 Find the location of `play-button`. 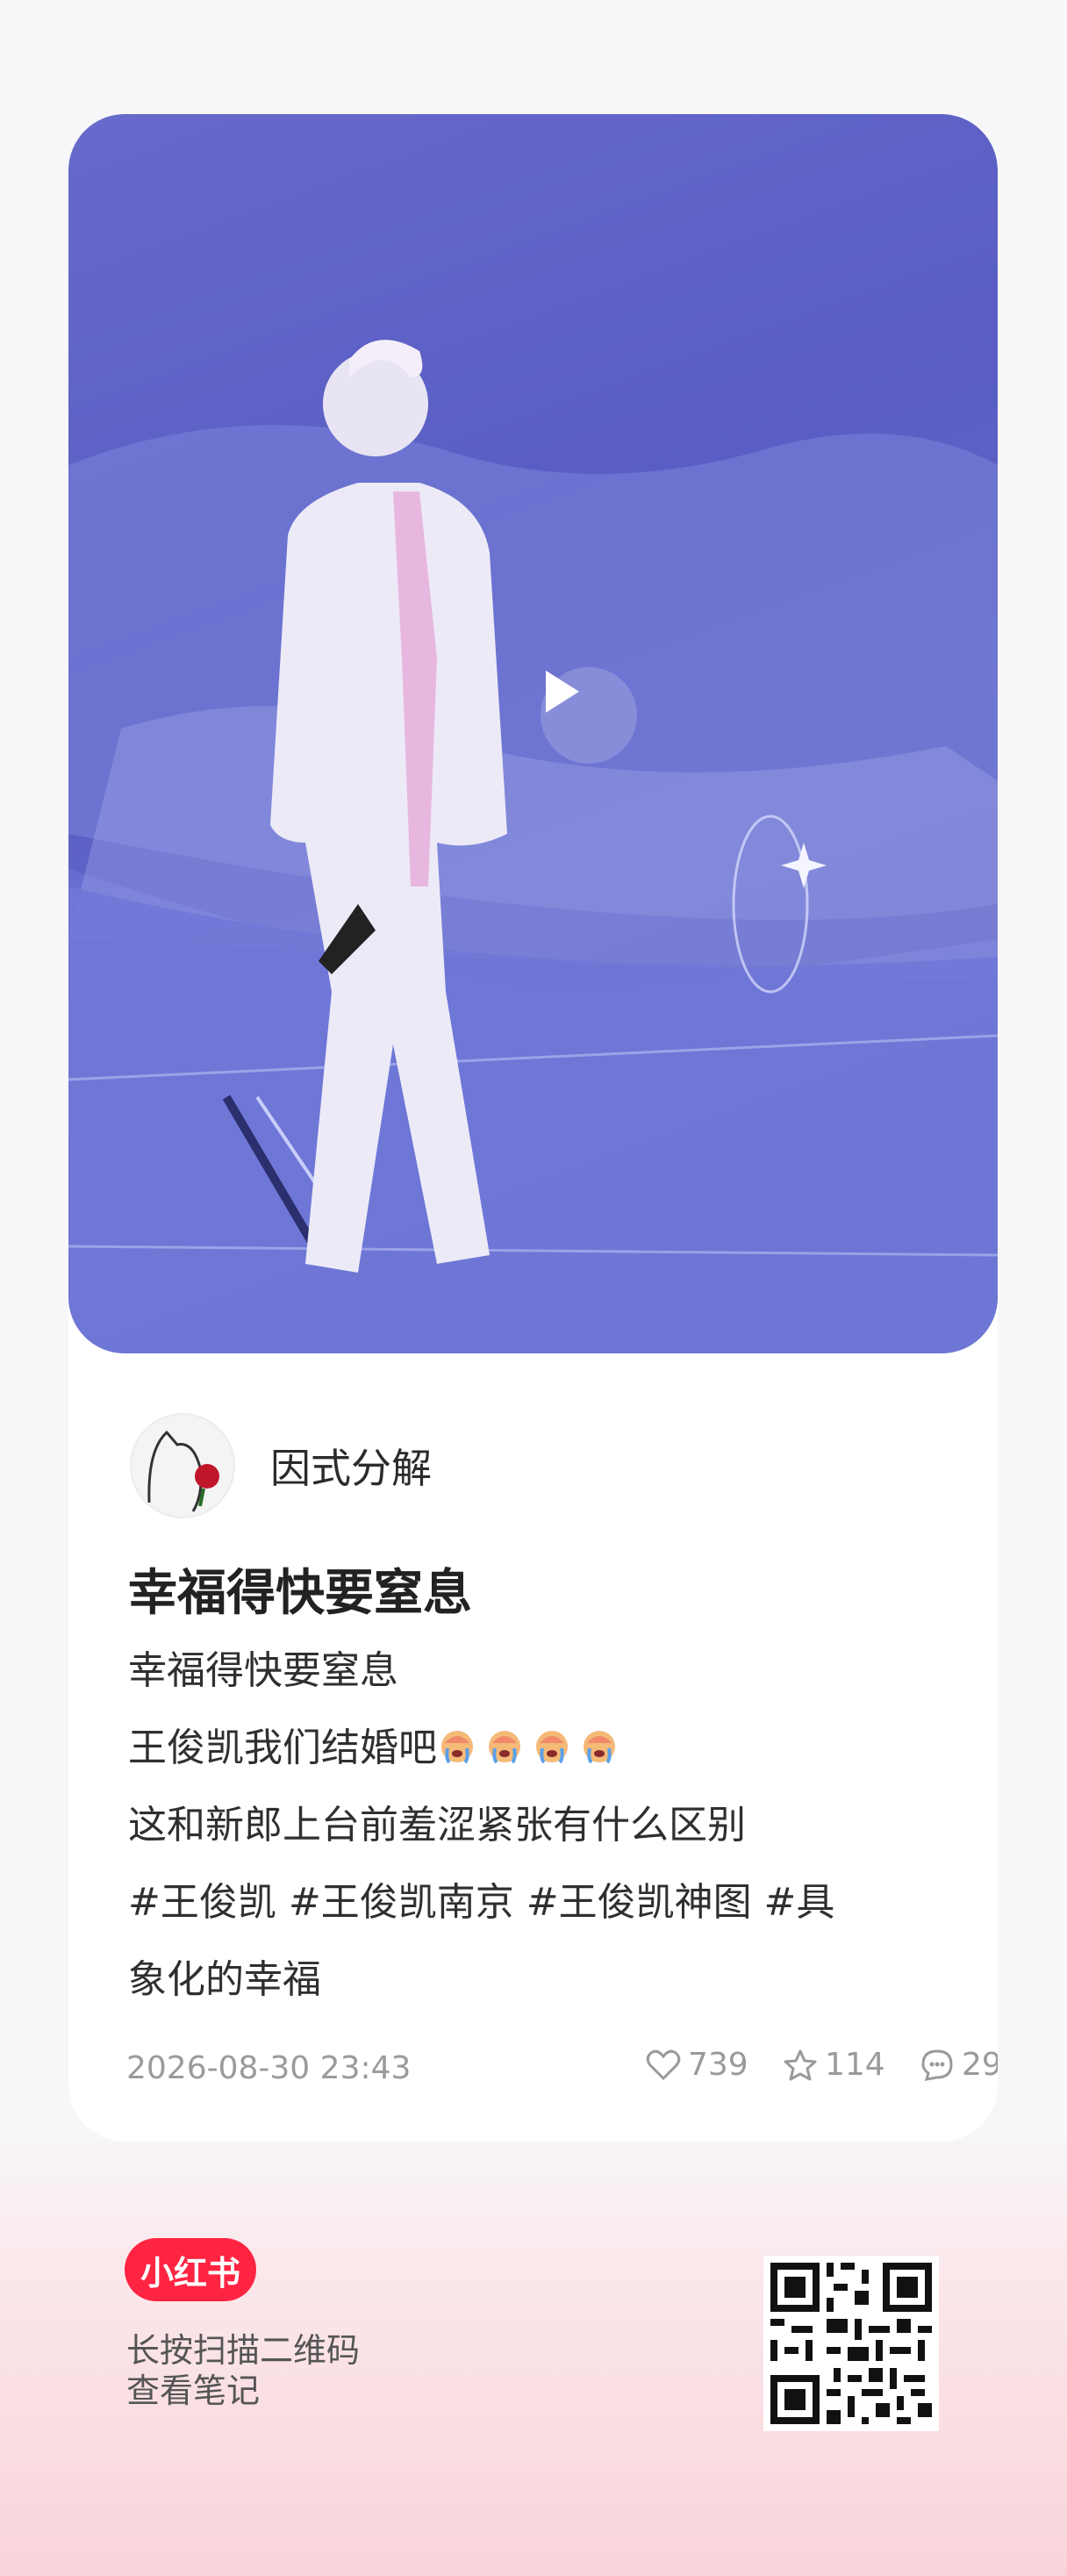

play-button is located at coordinates (589, 715).